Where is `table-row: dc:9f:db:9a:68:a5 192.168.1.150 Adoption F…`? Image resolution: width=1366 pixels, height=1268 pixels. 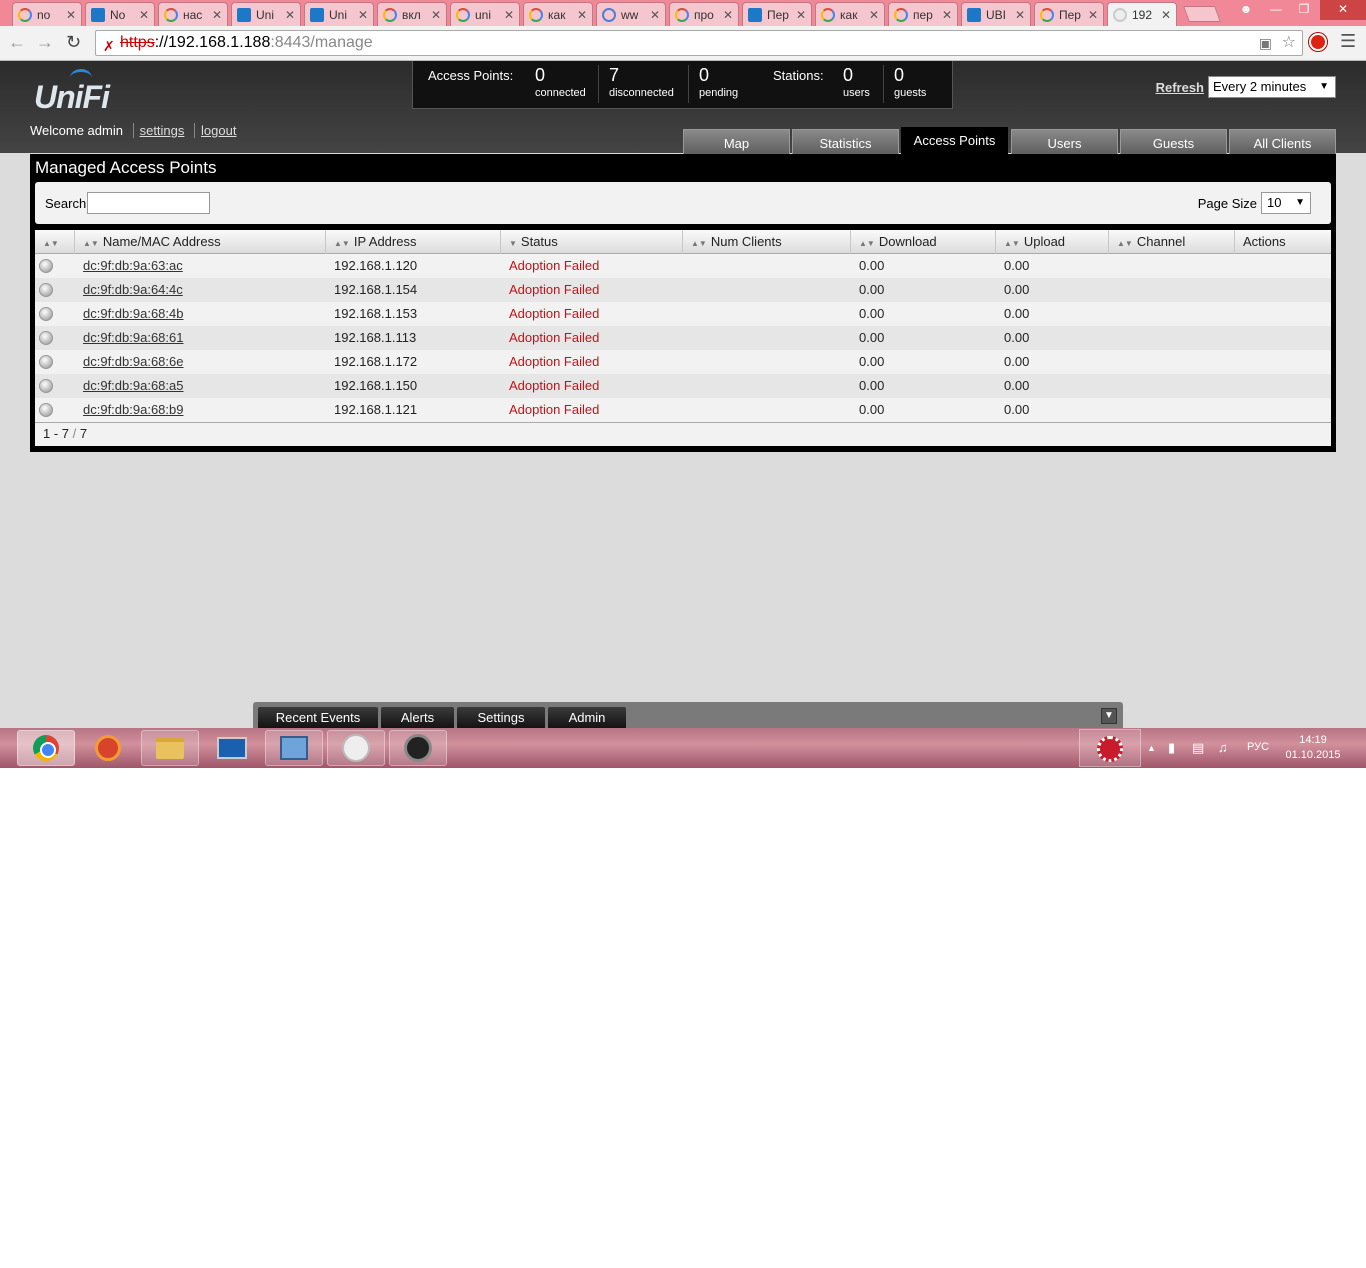 table-row: dc:9f:db:9a:68:a5 192.168.1.150 Adoption F… is located at coordinates (683, 386).